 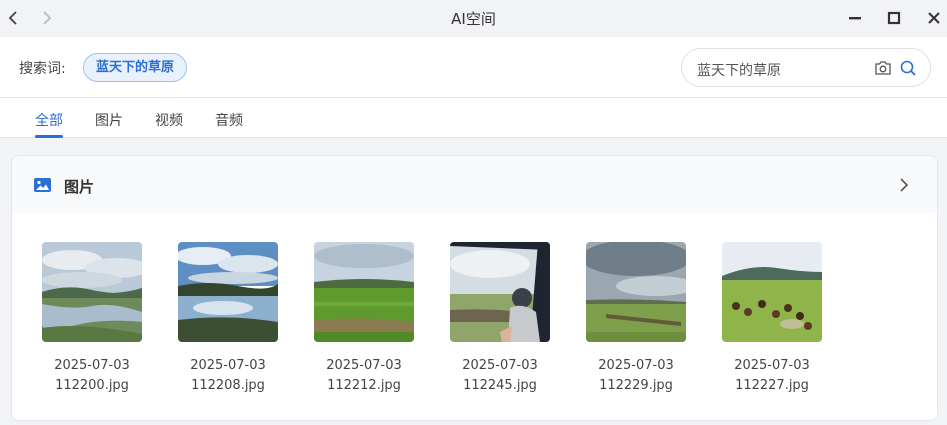 What do you see at coordinates (739, 71) in the screenshot?
I see `search-input-value: 蓝天下的草原` at bounding box center [739, 71].